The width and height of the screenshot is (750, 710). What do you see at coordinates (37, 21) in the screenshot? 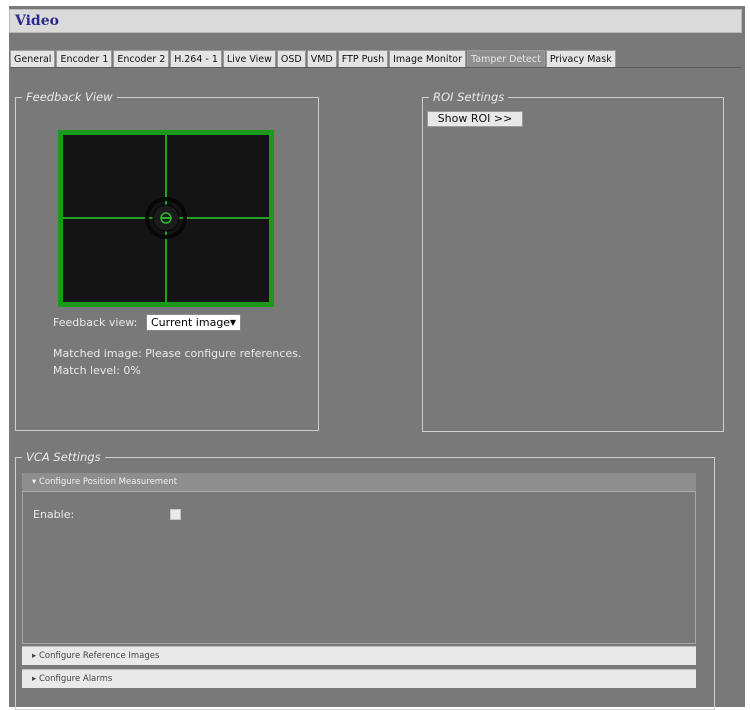
I see `page-title: Video` at bounding box center [37, 21].